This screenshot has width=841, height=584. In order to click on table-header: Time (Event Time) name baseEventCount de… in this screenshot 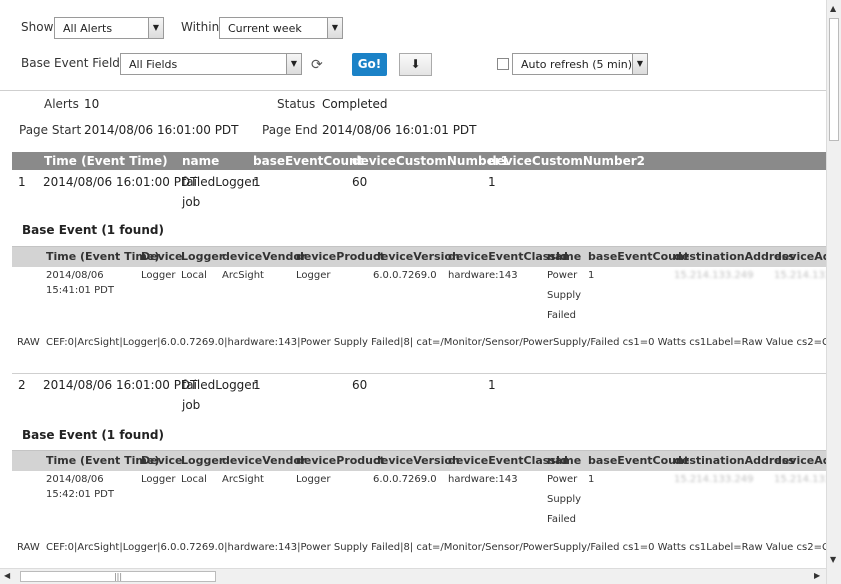, I will do `click(419, 161)`.